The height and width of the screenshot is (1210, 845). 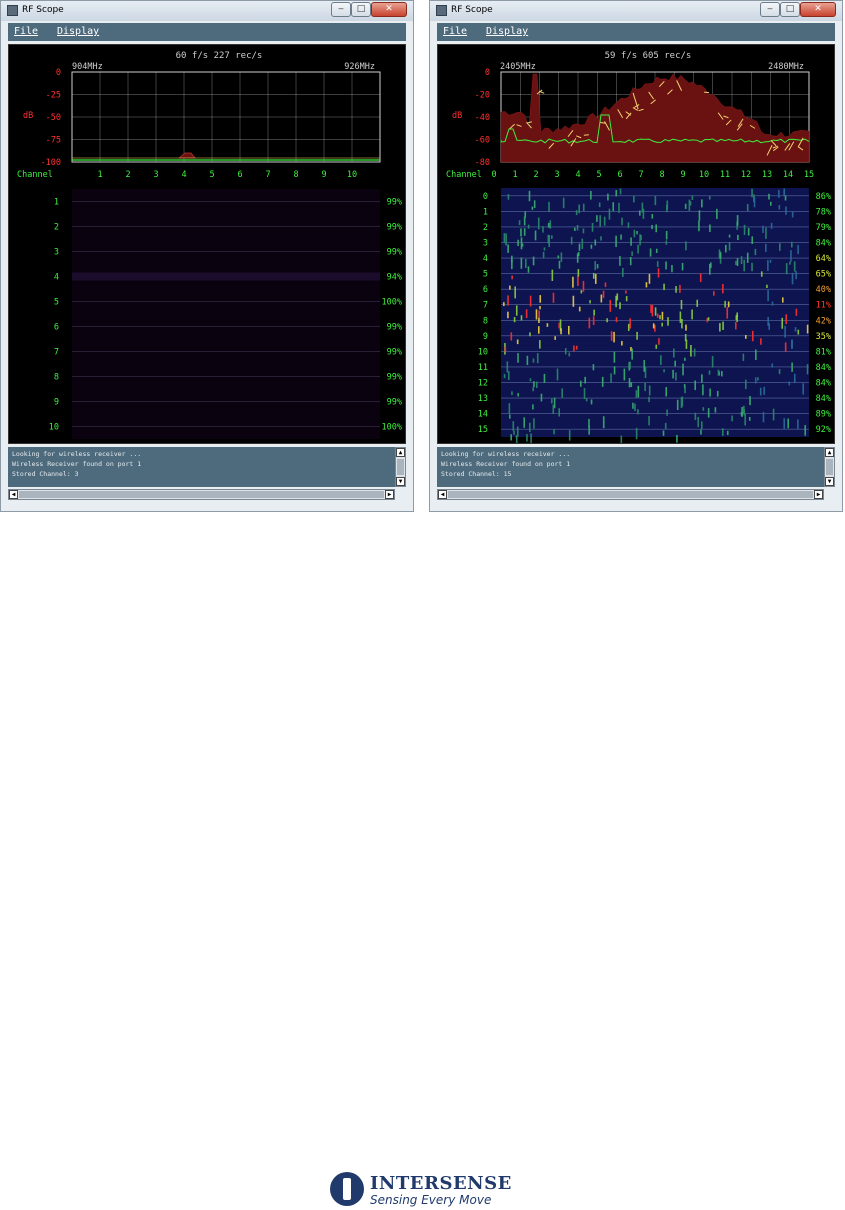 I want to click on waterfall-row-label: 7, so click(x=56, y=353).